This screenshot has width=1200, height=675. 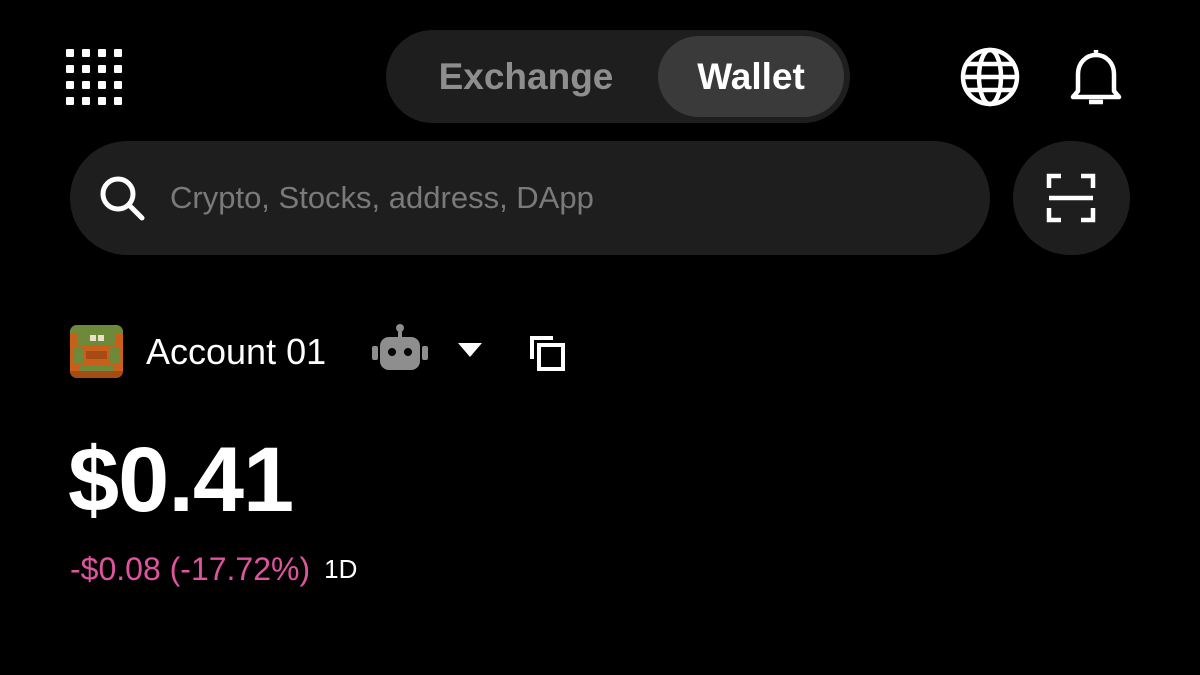 What do you see at coordinates (400, 348) in the screenshot?
I see `robot-icon` at bounding box center [400, 348].